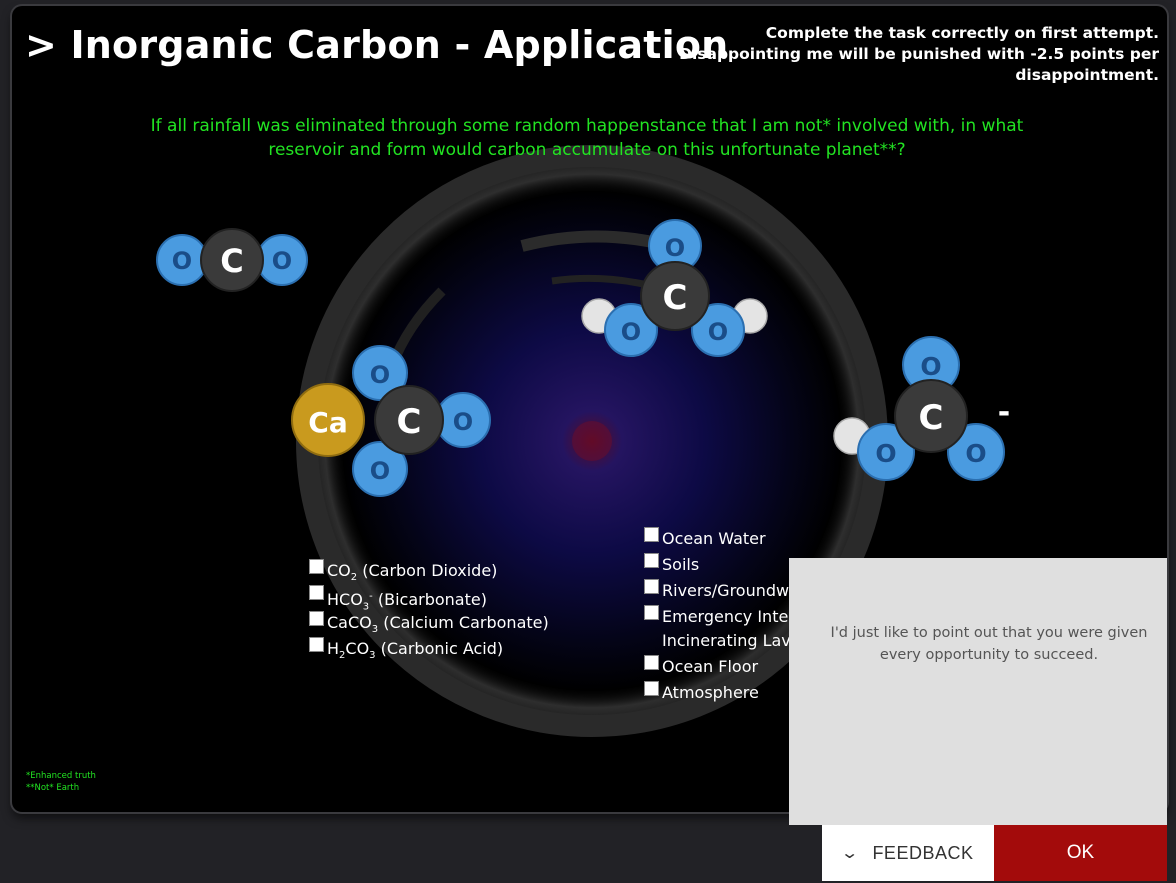 Image resolution: width=1176 pixels, height=883 pixels. Describe the element at coordinates (923, 852) in the screenshot. I see `feedback-label: FEEDBACK` at that location.